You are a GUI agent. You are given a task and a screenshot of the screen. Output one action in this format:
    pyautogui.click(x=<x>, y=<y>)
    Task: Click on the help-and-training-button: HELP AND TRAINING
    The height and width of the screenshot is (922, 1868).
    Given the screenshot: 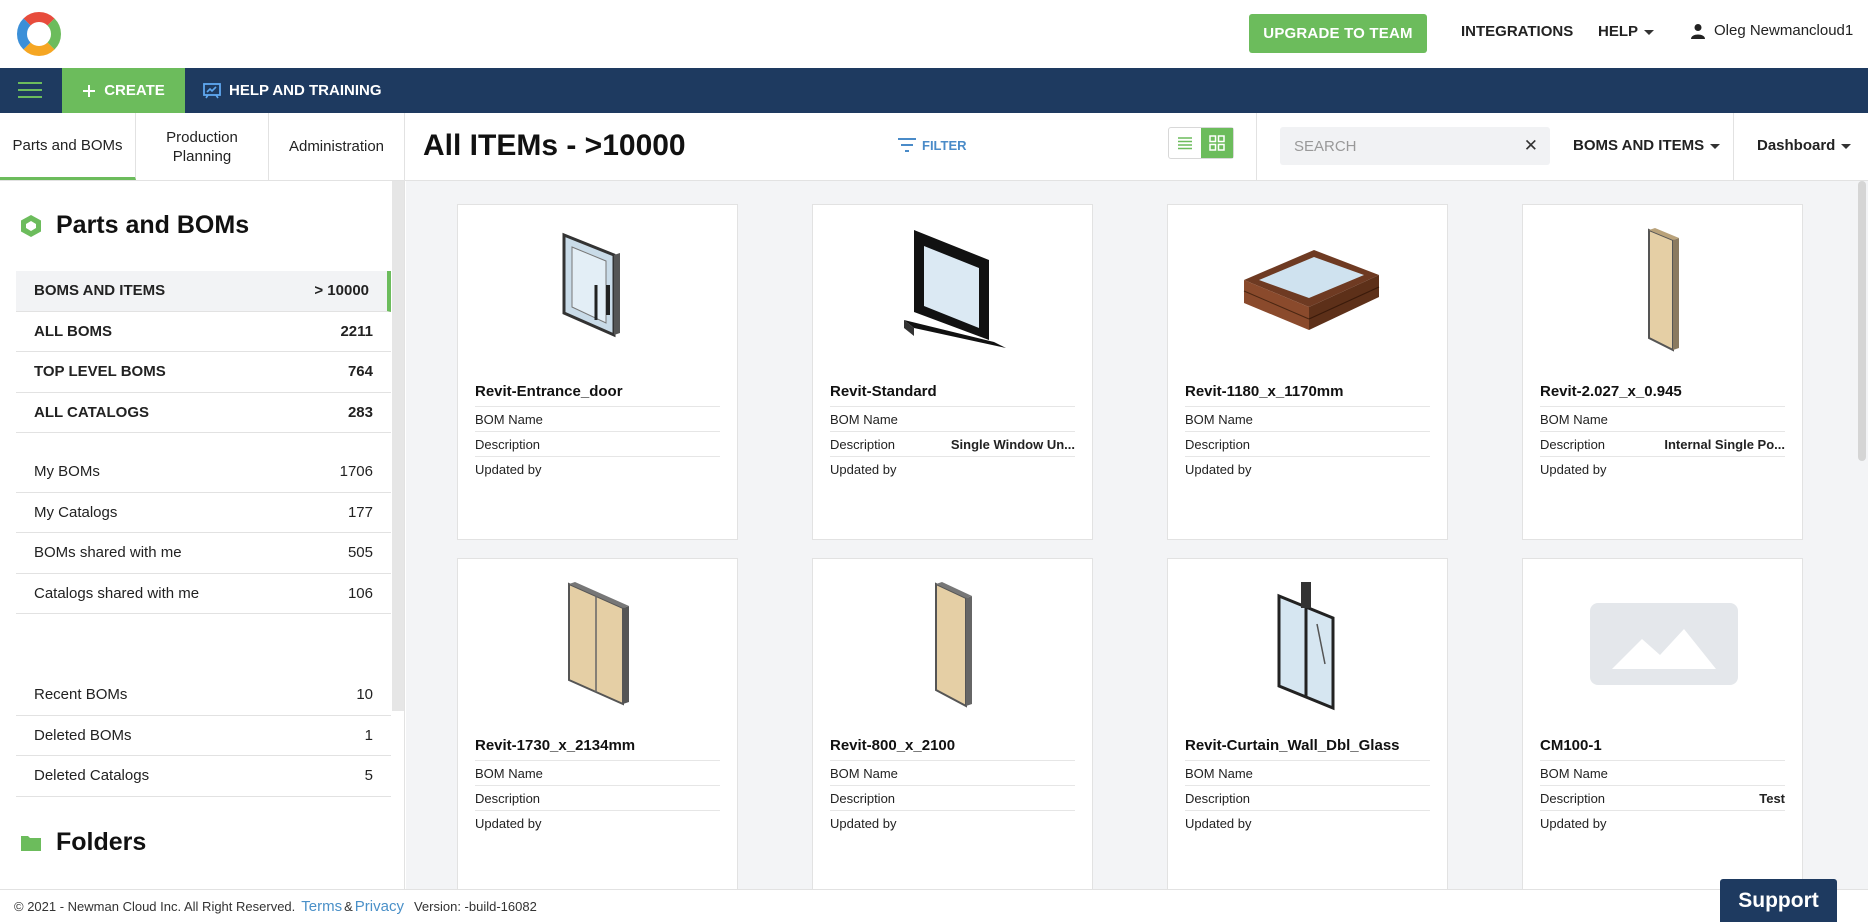 What is the action you would take?
    pyautogui.click(x=292, y=90)
    